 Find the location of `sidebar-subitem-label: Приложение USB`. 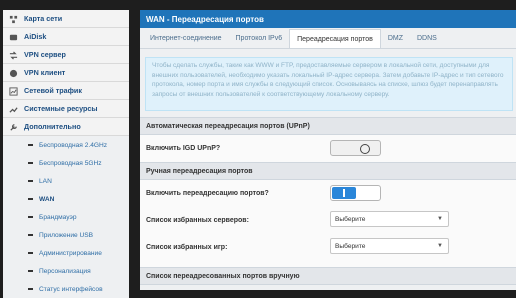

sidebar-subitem-label: Приложение USB is located at coordinates (66, 235).